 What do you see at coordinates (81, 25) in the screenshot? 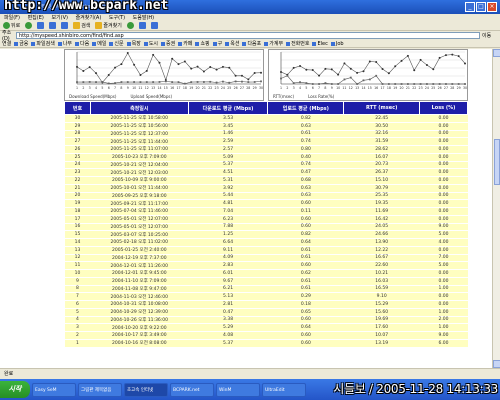
I see `search-button: 검색` at bounding box center [81, 25].